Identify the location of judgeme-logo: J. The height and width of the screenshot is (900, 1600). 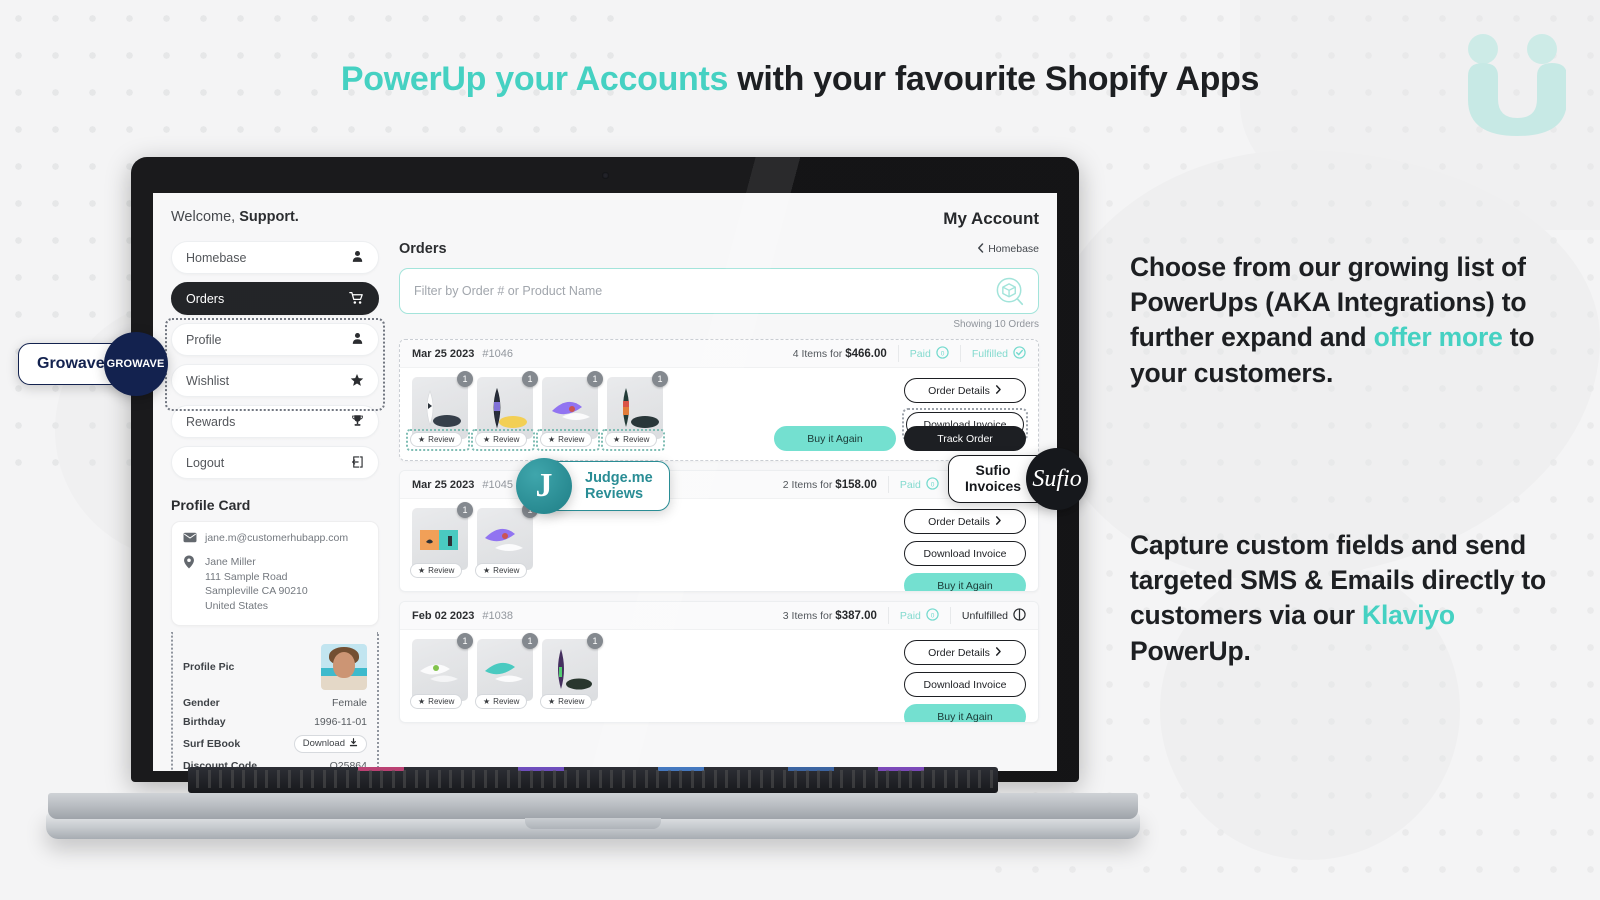
(544, 486).